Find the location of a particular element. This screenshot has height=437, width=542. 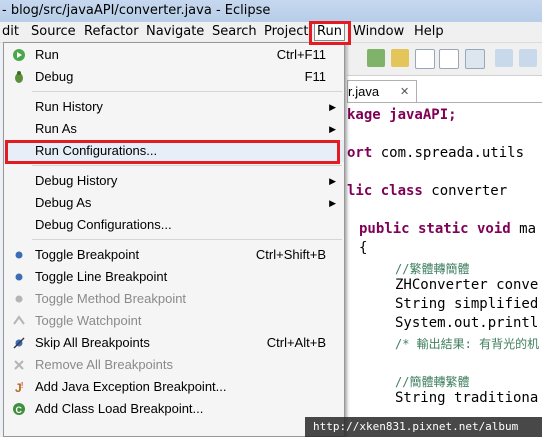

menu-item-toggle-line-breakpoint: Toggle Line Breakpoint is located at coordinates (174, 277).